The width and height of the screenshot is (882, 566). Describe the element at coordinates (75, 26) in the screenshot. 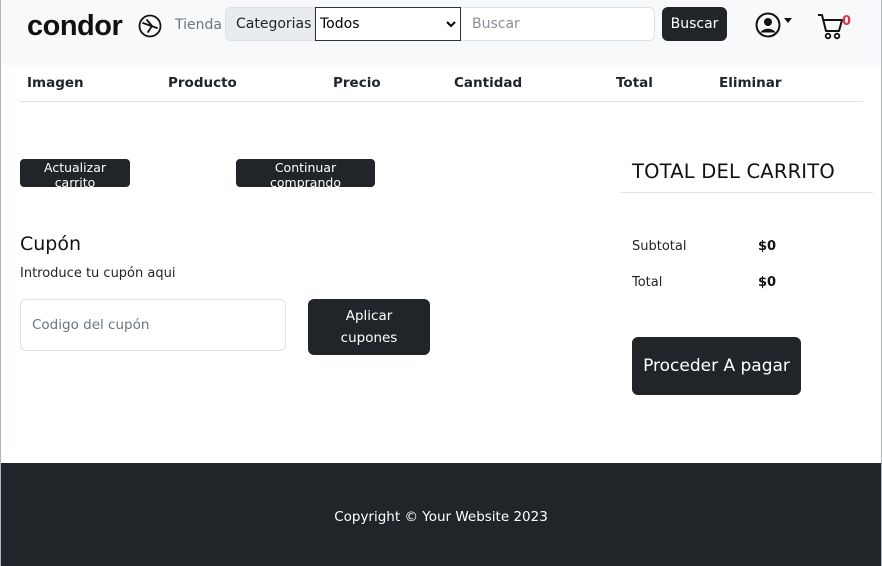

I see `brand-logo: condor` at that location.